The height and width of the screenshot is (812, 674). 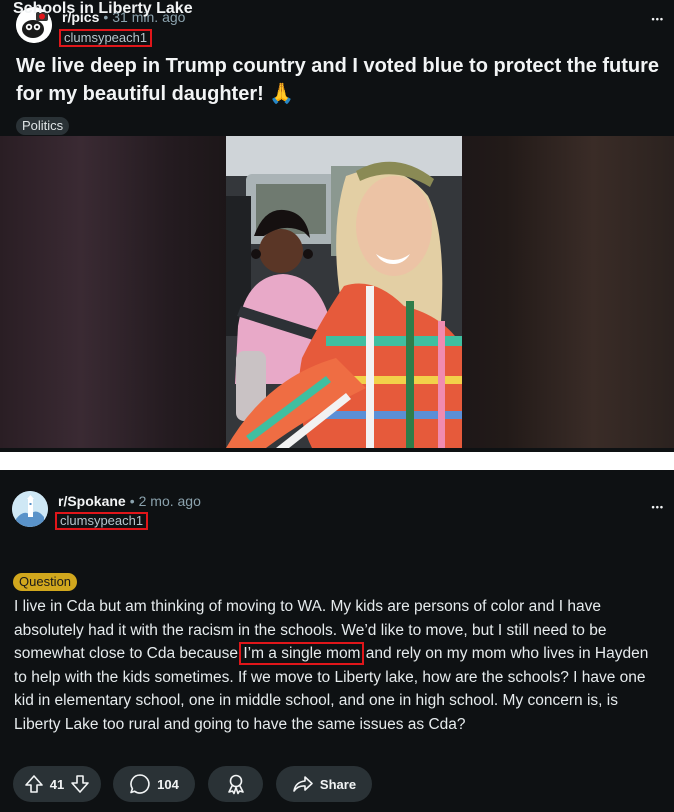 I want to click on subreddit-name: r/Spokane, so click(x=92, y=501).